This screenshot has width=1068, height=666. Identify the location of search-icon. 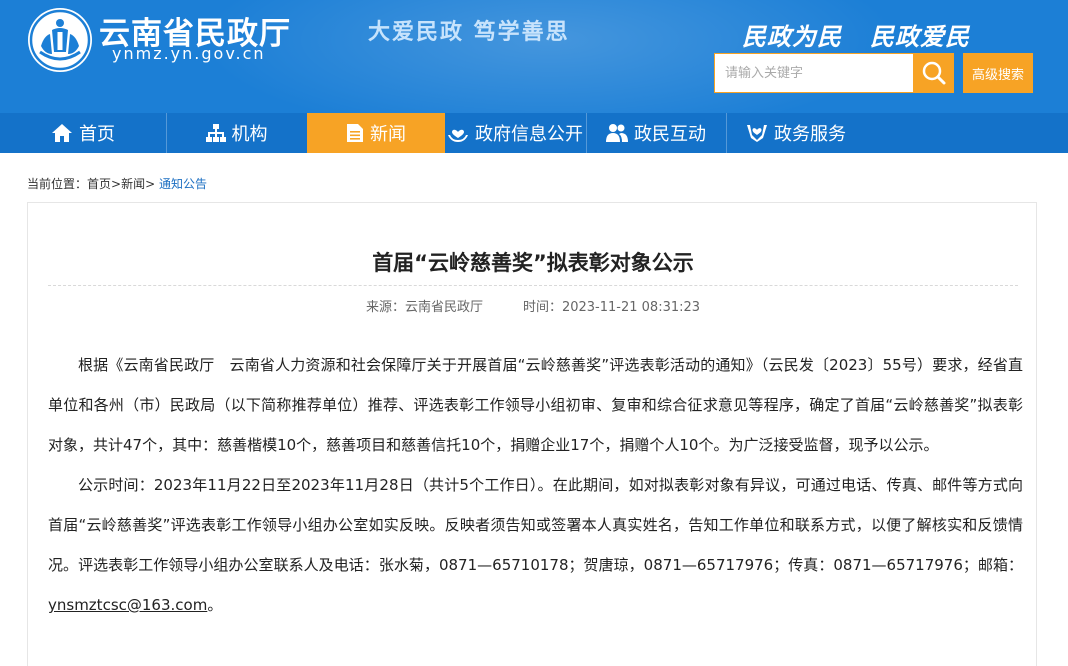
(934, 73).